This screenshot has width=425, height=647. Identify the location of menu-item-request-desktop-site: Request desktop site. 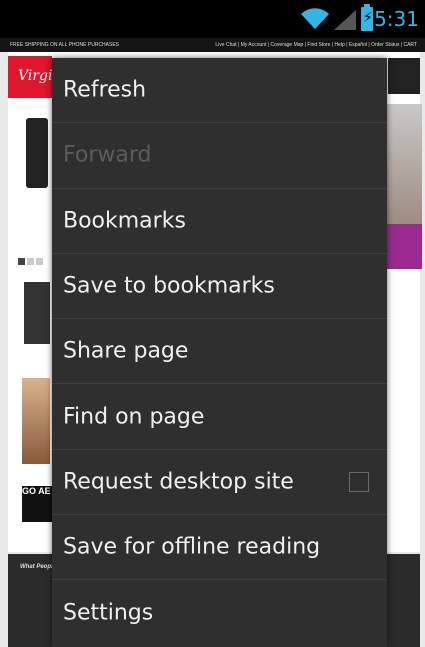
(219, 483).